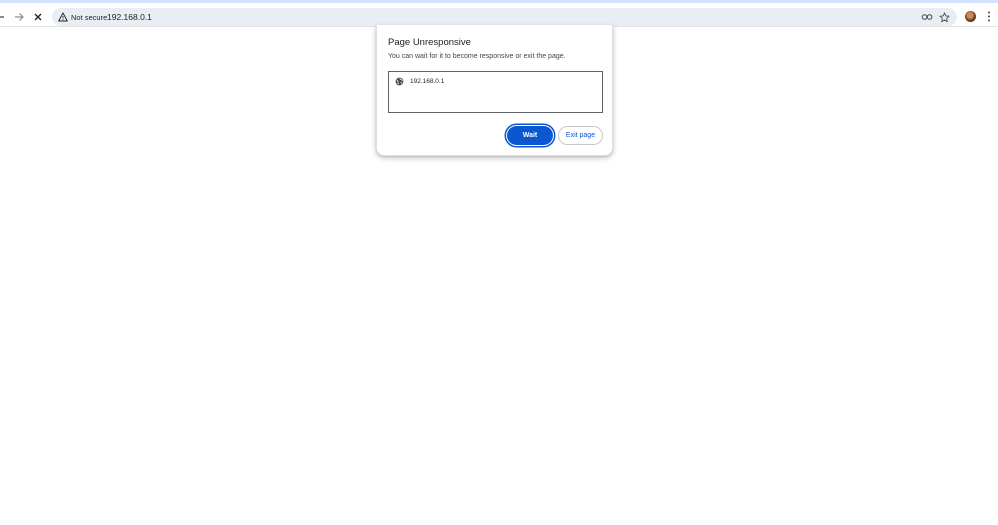 This screenshot has width=998, height=525. What do you see at coordinates (504, 17) in the screenshot?
I see `address-bar: Not secure 192.168.0.1` at bounding box center [504, 17].